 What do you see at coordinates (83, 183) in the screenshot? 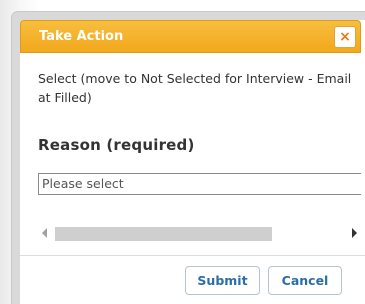
I see `reason-select-value: Please select` at bounding box center [83, 183].